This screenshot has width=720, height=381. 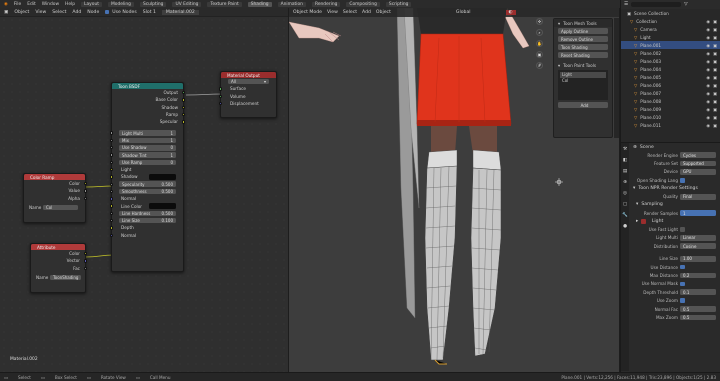 I want to click on outliner-row: ▽ Plane.005 ◉ ▣, so click(x=670, y=77).